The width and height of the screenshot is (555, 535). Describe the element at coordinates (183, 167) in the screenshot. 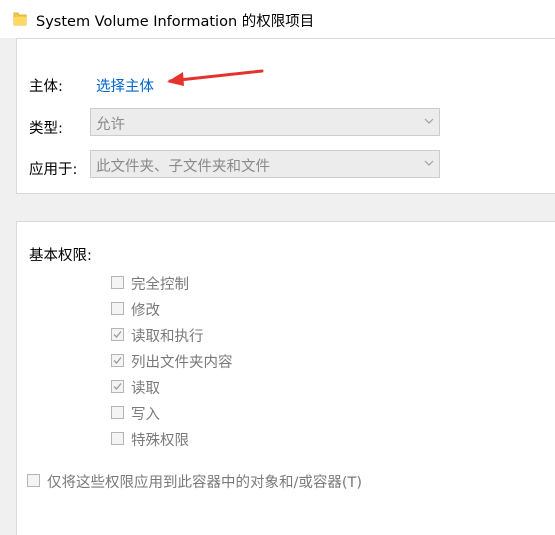

I see `applies-to-value: 此文件夹、子文件夹和文件` at that location.